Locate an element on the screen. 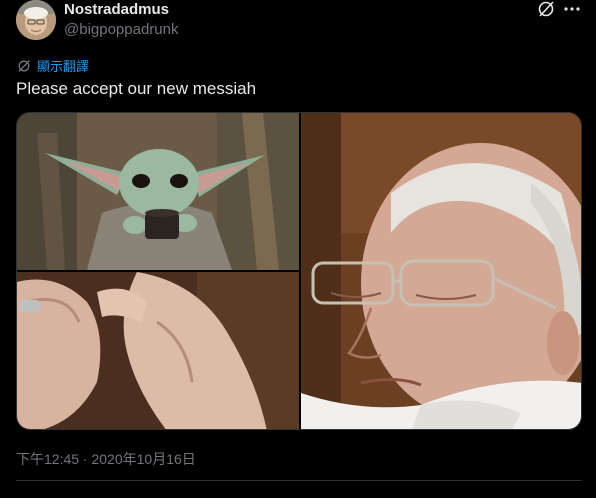  tweet-text: Please accept our new messiah is located at coordinates (136, 88).